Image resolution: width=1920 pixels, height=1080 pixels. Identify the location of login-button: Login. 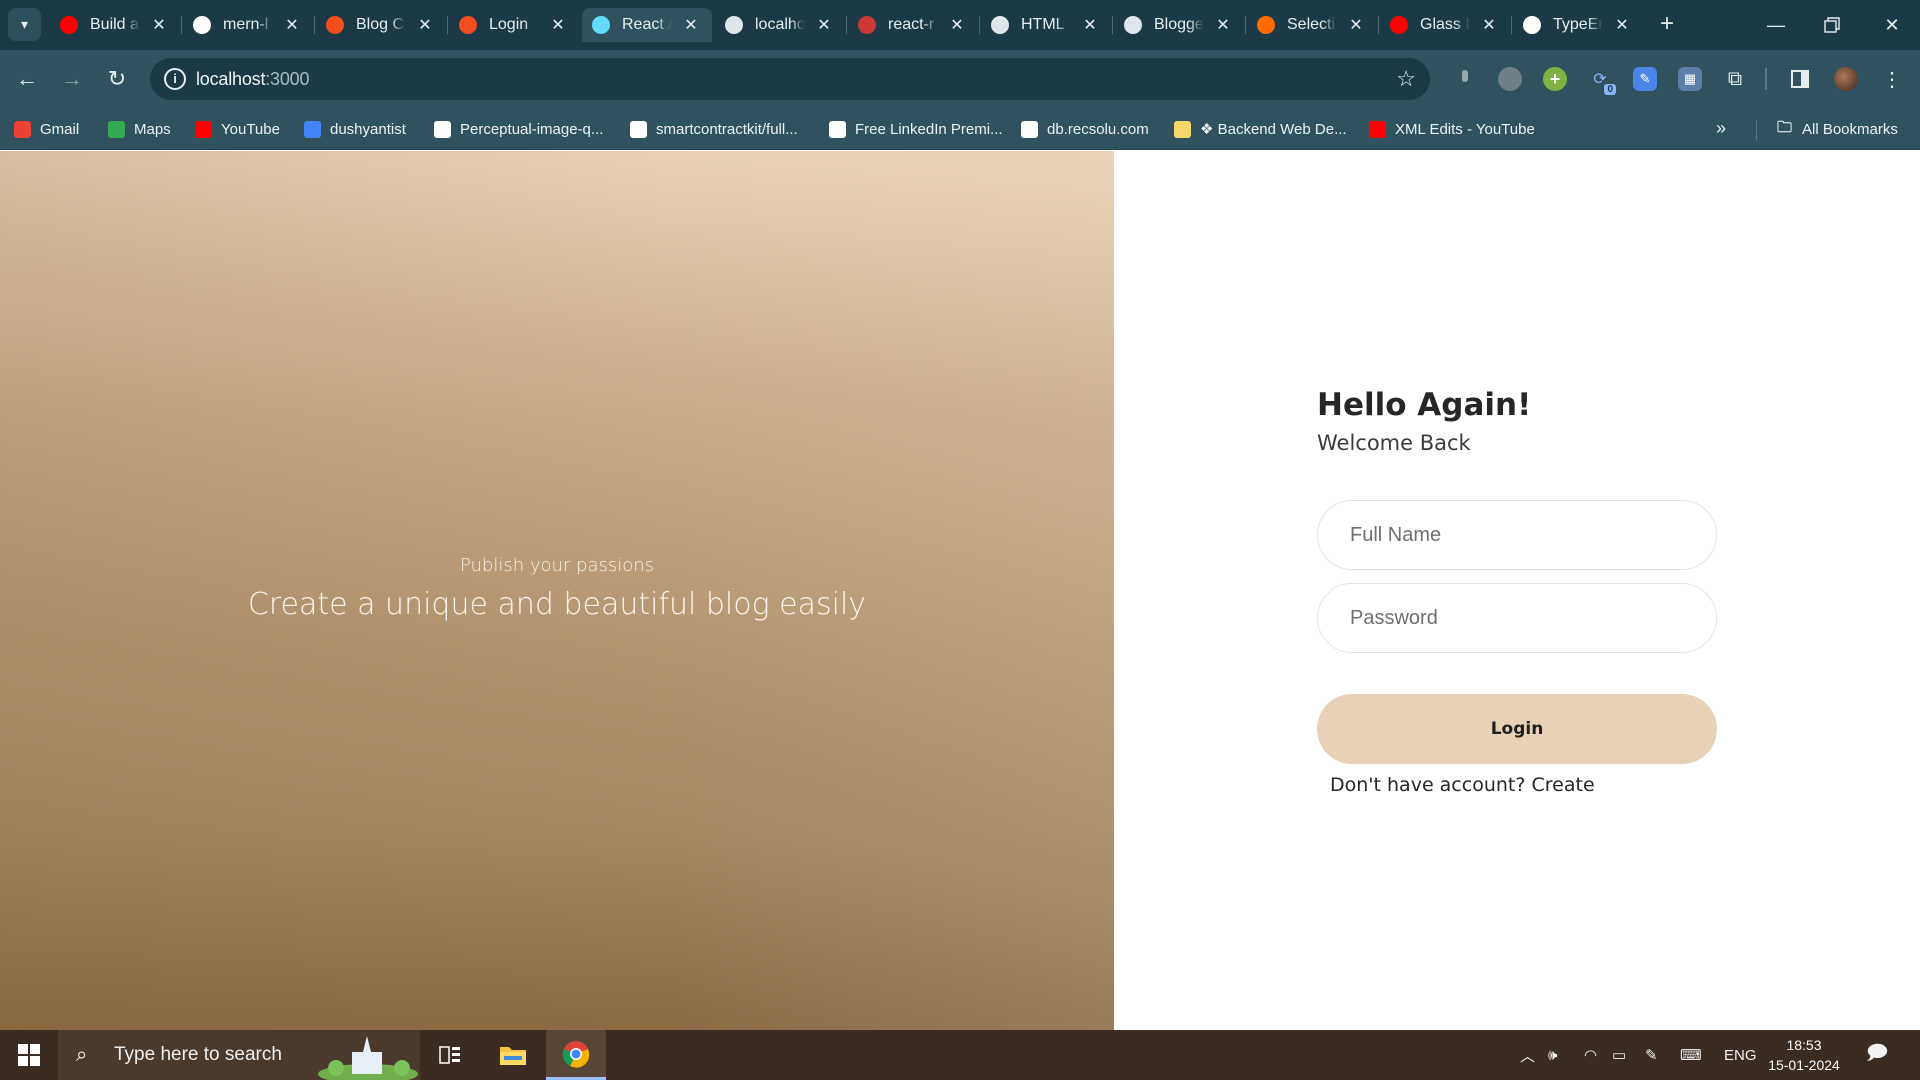
(1517, 729).